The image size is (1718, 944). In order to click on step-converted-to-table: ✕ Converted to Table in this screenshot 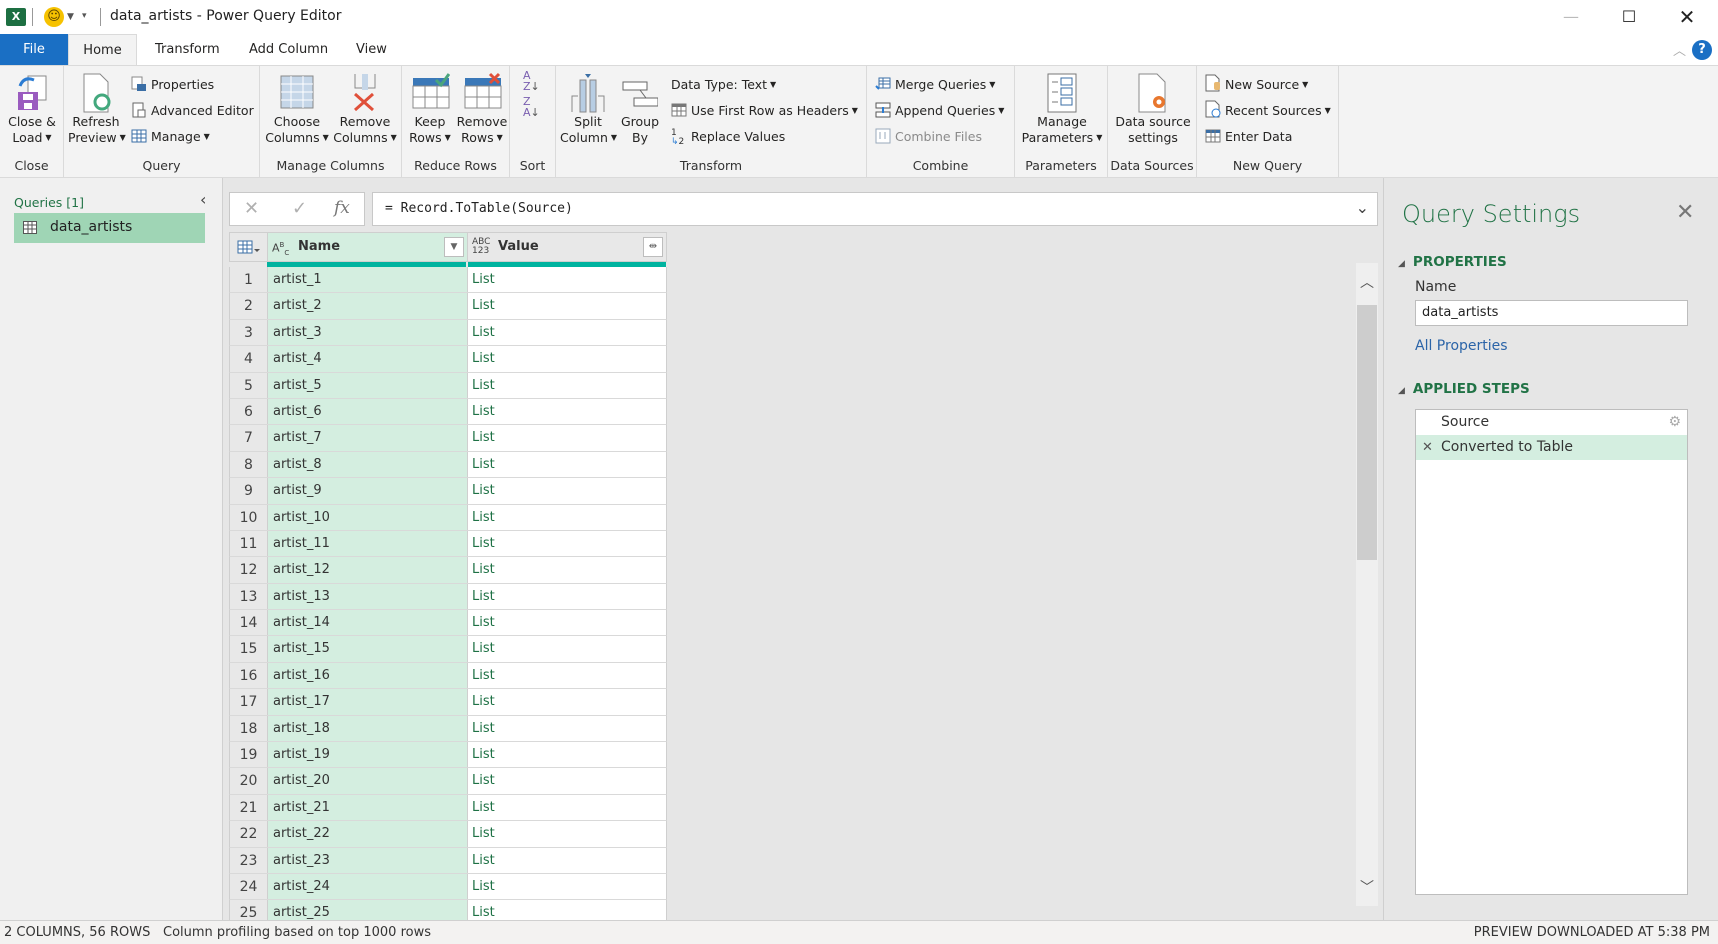, I will do `click(1551, 447)`.